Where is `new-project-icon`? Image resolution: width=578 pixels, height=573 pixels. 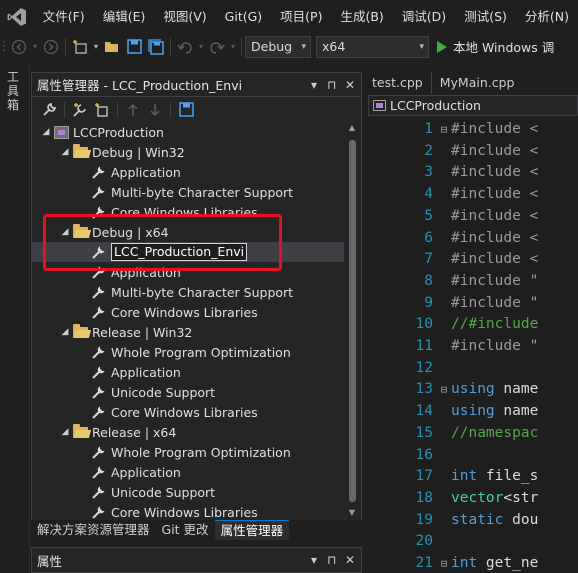
new-project-icon is located at coordinates (80, 47).